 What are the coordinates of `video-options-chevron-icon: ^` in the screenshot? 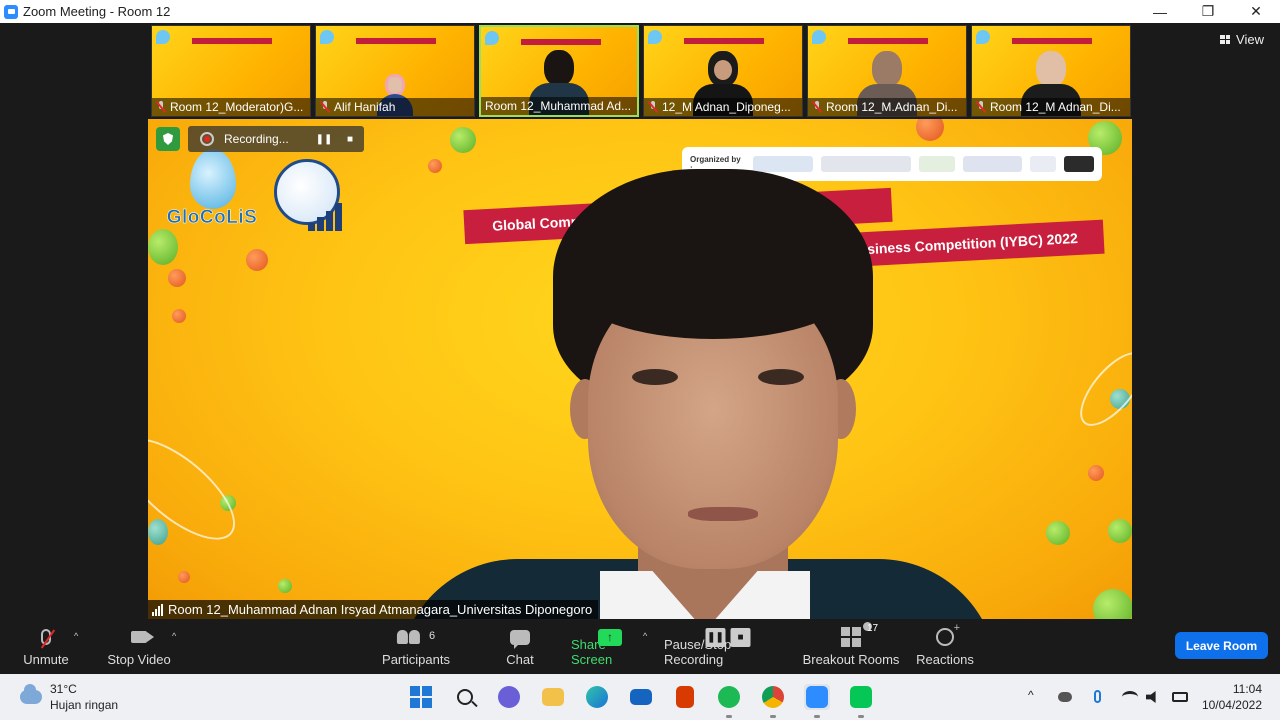 It's located at (174, 636).